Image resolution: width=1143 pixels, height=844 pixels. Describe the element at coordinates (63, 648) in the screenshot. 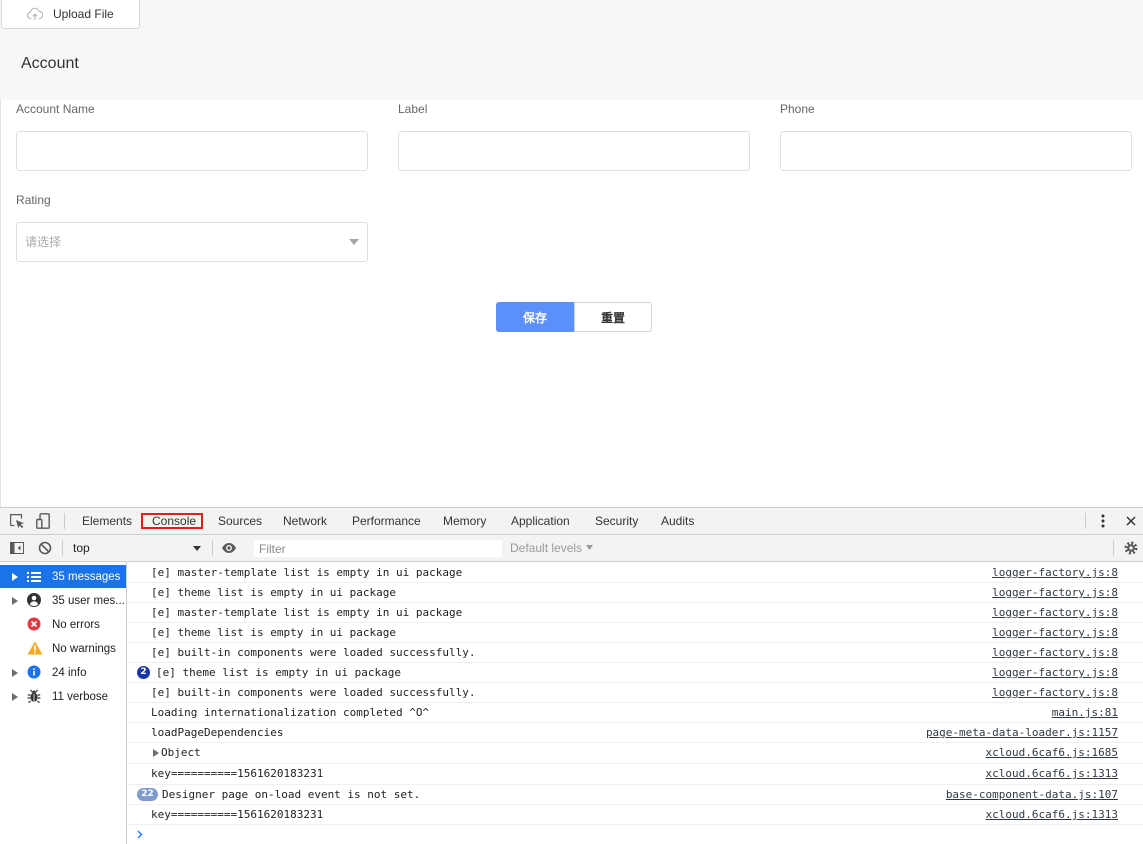

I see `sidebar-item-warnings: No warnings` at that location.